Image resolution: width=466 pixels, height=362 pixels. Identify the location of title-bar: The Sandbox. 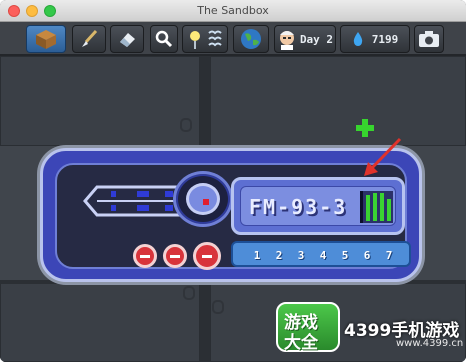
(233, 11).